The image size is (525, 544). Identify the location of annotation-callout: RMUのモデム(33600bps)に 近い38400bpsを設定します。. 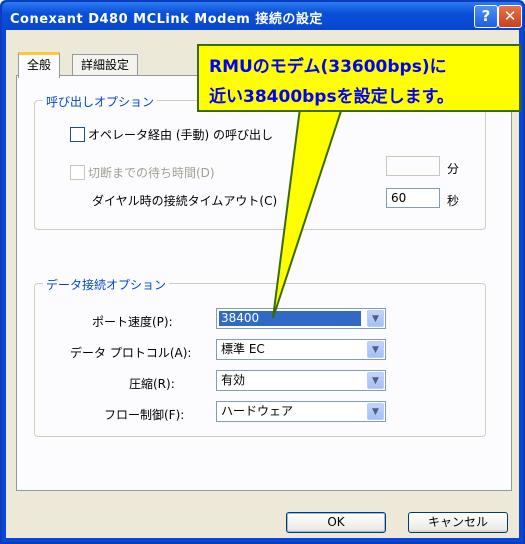
(359, 78).